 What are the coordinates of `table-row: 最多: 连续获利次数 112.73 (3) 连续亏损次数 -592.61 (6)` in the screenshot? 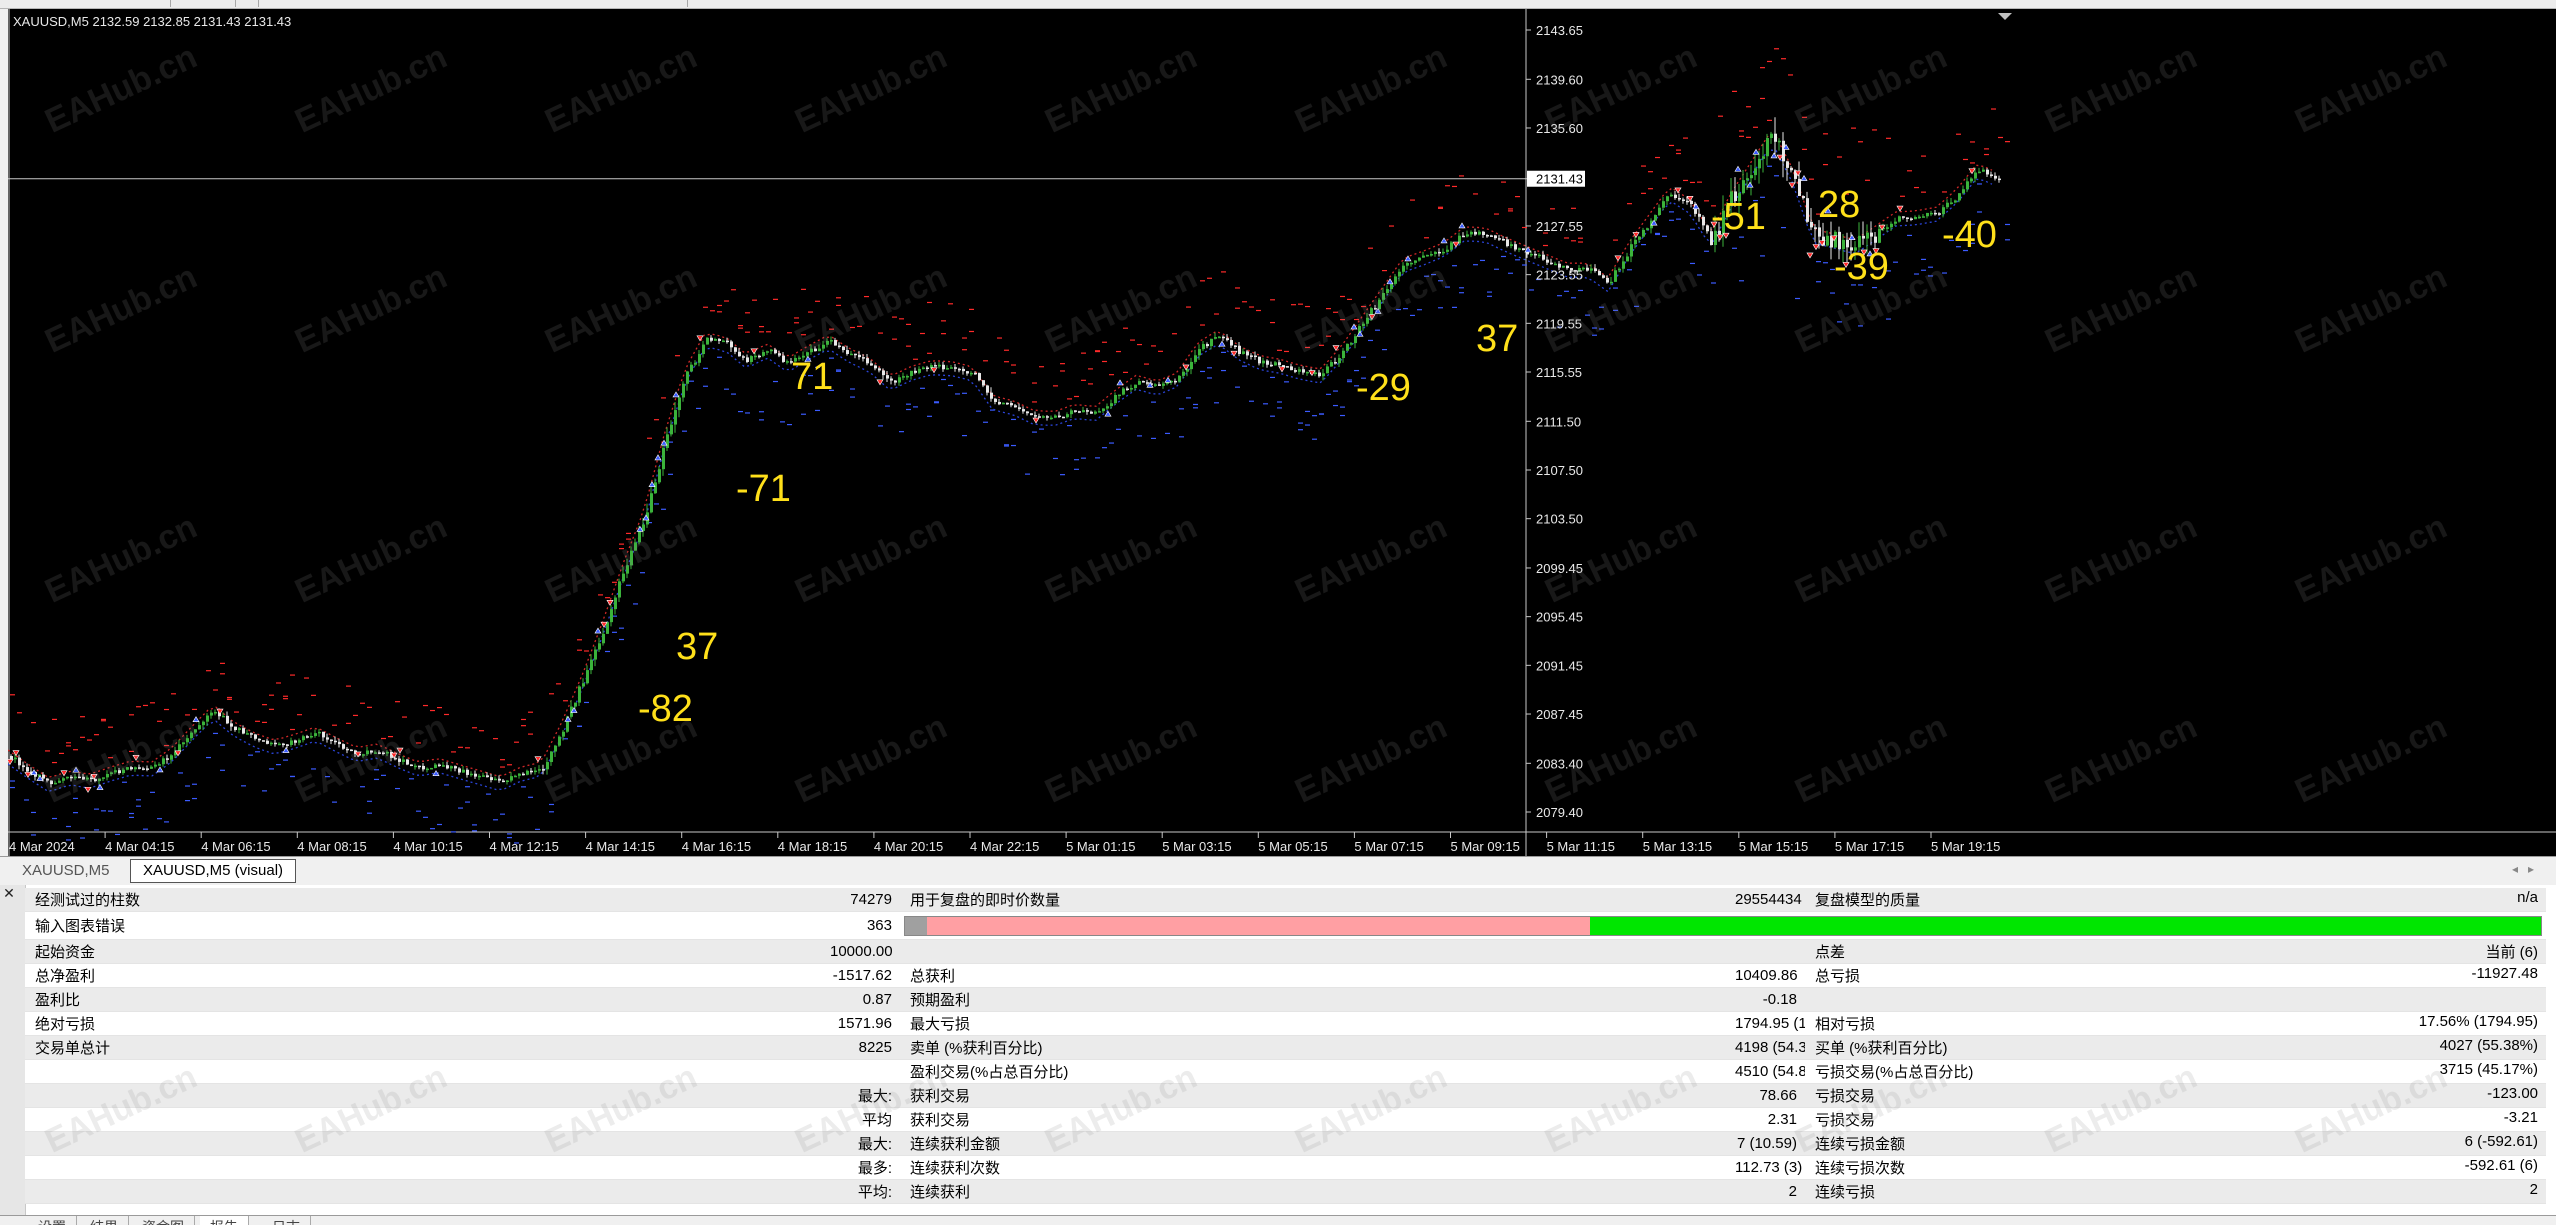 It's located at (1285, 1167).